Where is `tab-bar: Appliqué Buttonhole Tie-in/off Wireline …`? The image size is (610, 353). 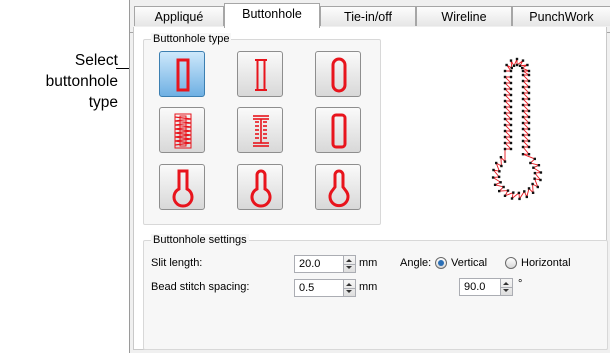
tab-bar: Appliqué Buttonhole Tie-in/off Wireline … is located at coordinates (370, 18).